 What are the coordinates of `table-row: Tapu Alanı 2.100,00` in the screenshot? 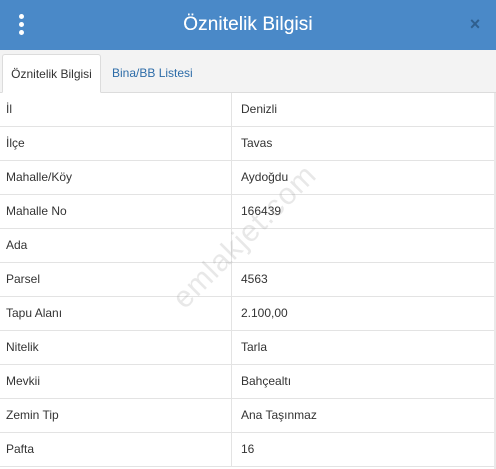 It's located at (248, 314).